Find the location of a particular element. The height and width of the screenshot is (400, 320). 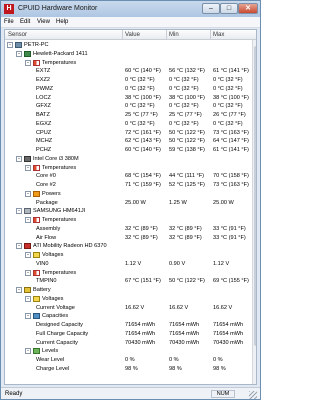

header-min: Min is located at coordinates (174, 35).